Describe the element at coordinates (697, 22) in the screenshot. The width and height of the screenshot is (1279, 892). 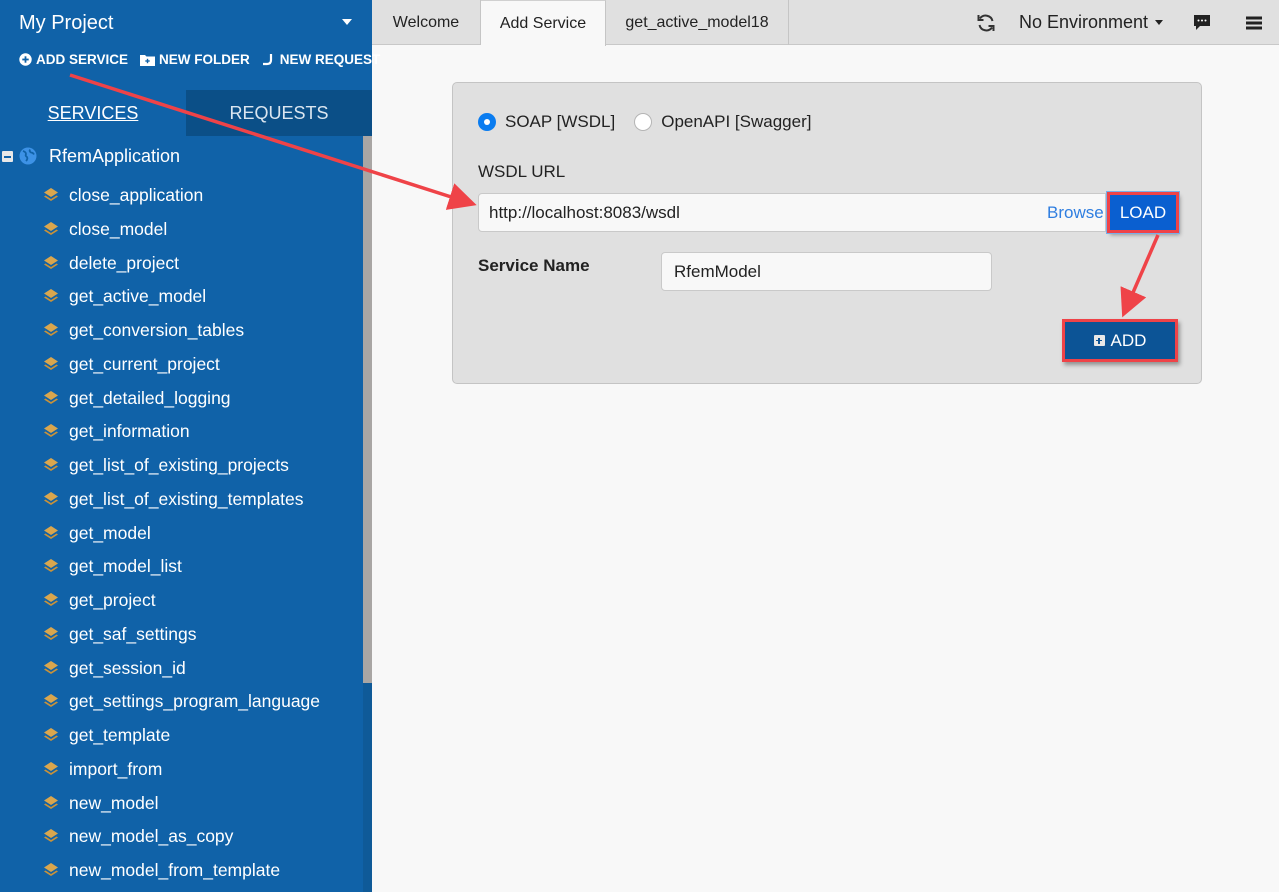
I see `tab-get-active-model18: get_active_model18` at that location.